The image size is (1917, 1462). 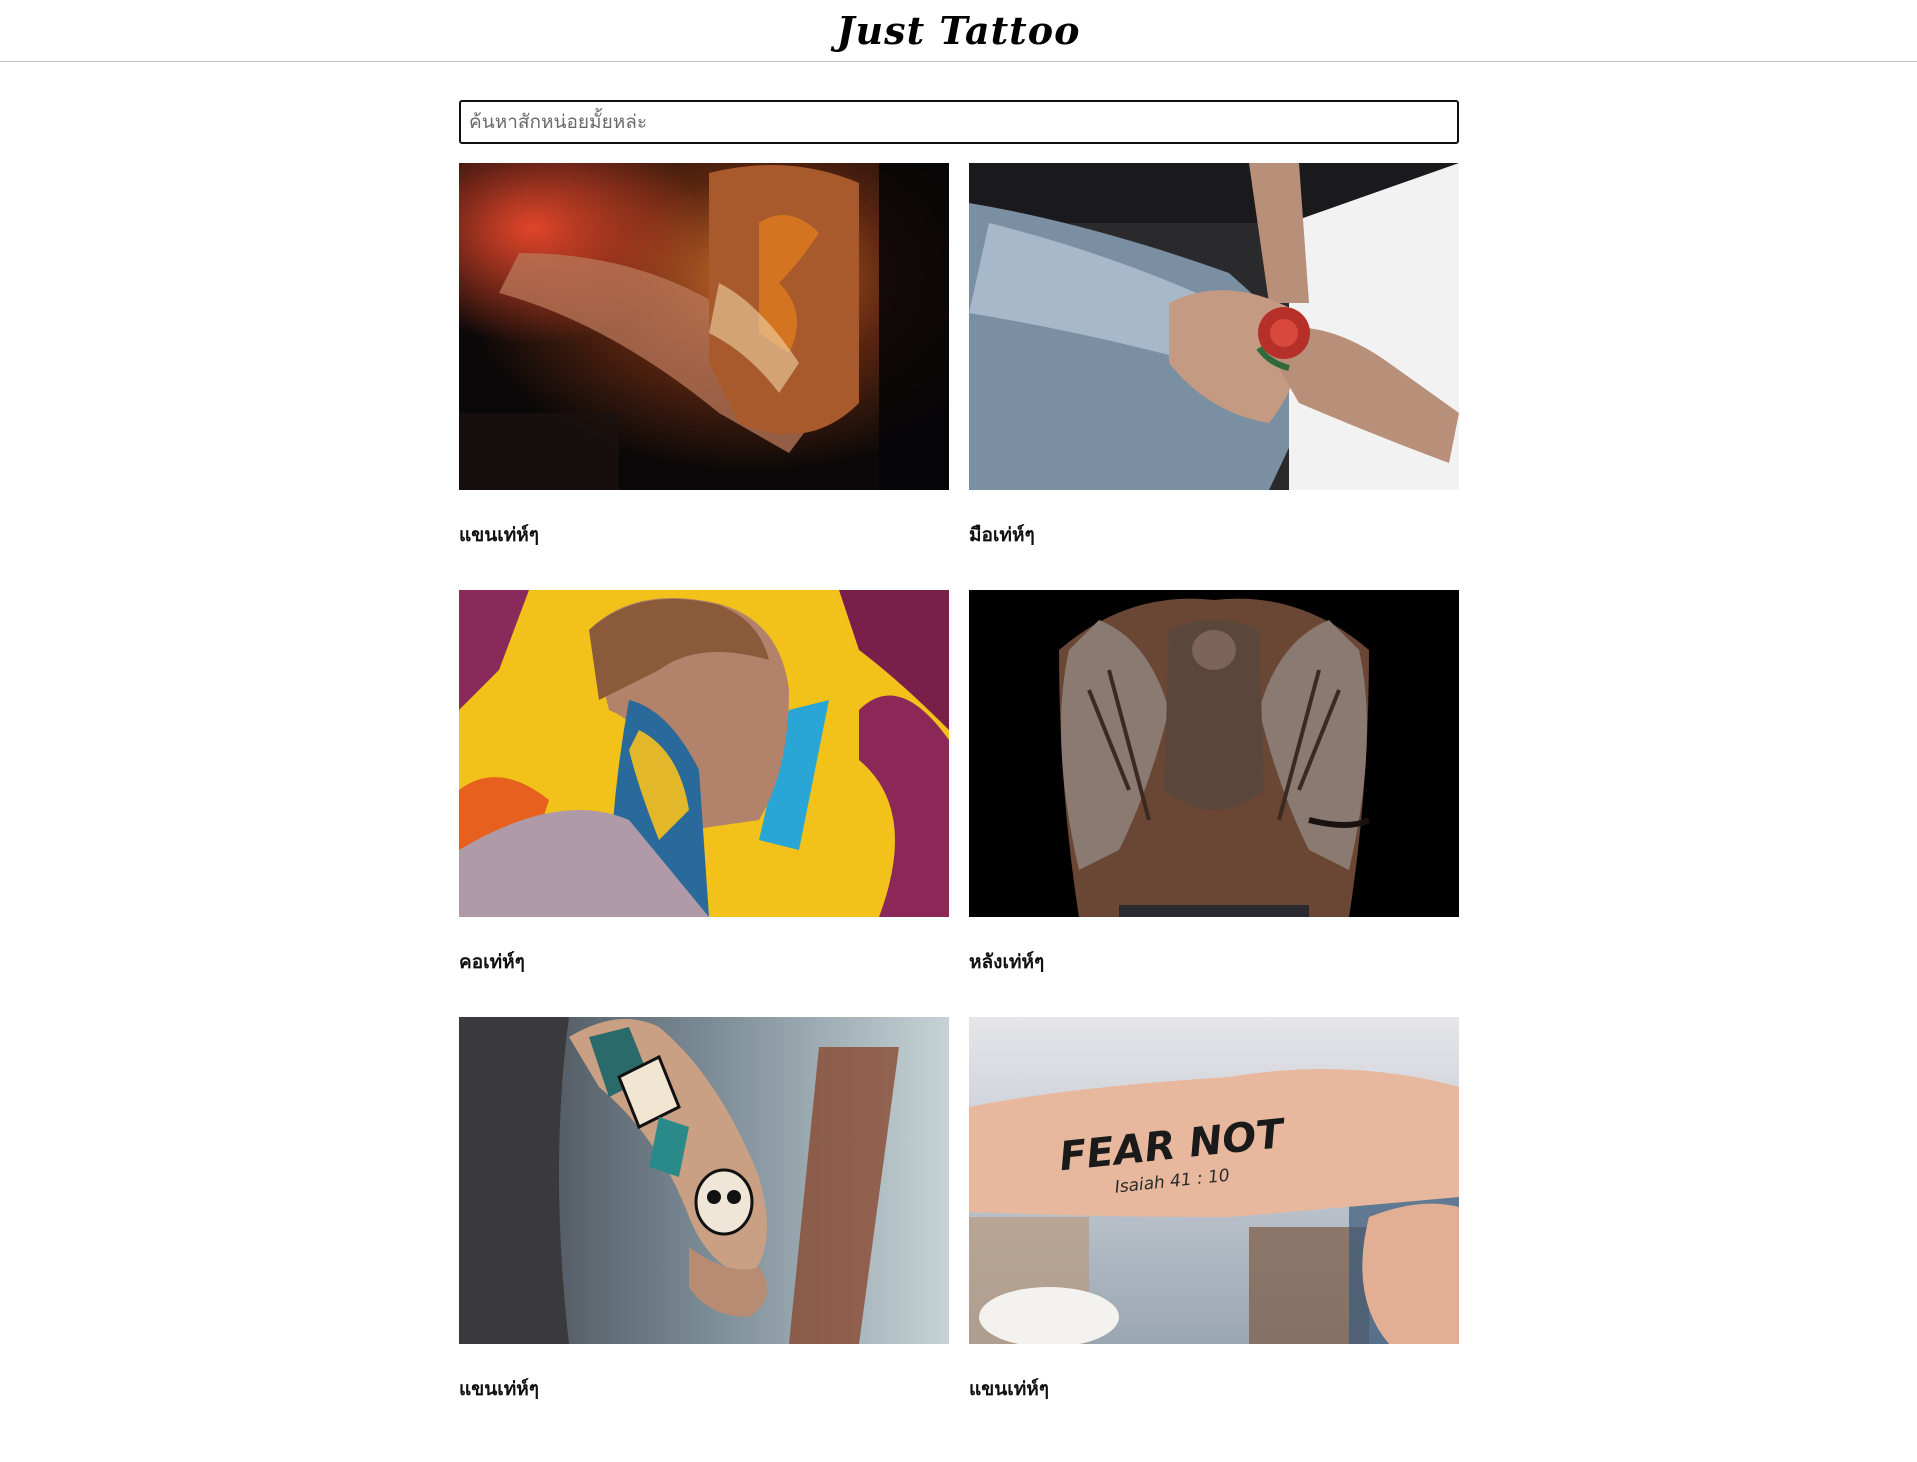 What do you see at coordinates (704, 1180) in the screenshot?
I see `forearm-skull-tattoo-photo` at bounding box center [704, 1180].